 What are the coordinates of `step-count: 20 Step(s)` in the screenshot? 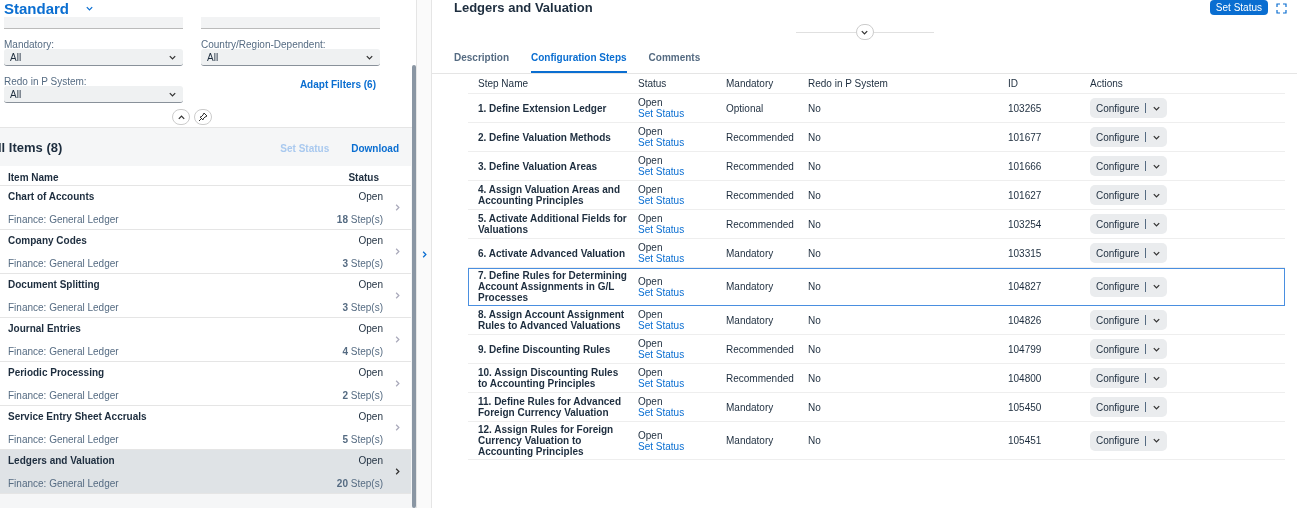 It's located at (359, 483).